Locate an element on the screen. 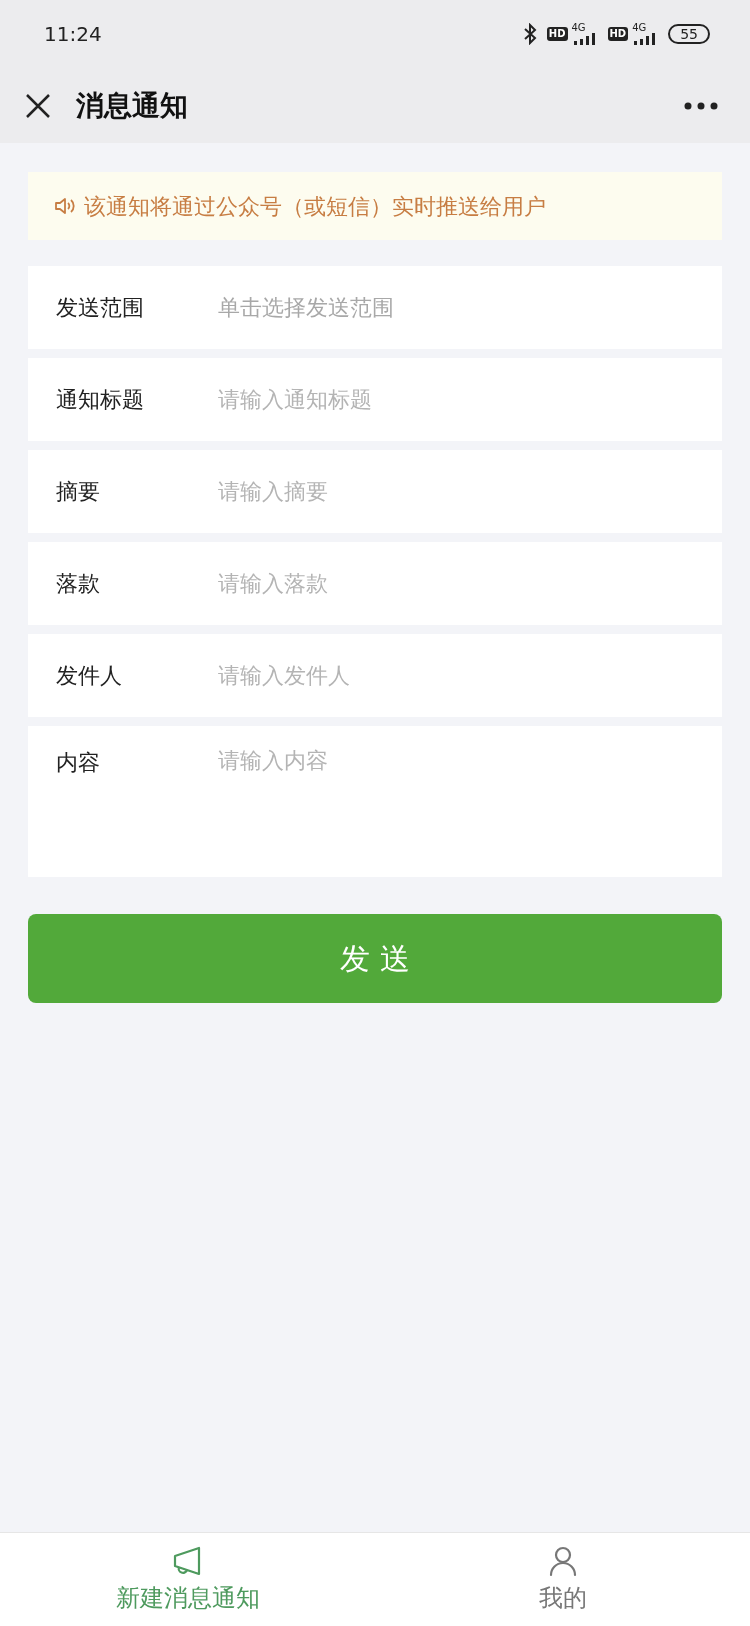  form-row: 通知标题 请输入通知标题 is located at coordinates (375, 399).